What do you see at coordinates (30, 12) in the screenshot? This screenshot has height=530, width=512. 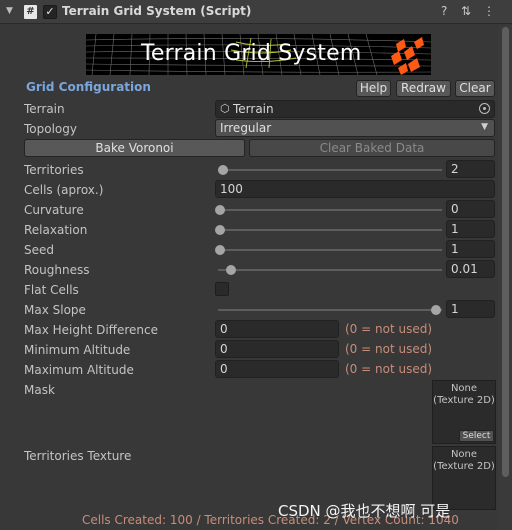 I see `script-icon: #` at bounding box center [30, 12].